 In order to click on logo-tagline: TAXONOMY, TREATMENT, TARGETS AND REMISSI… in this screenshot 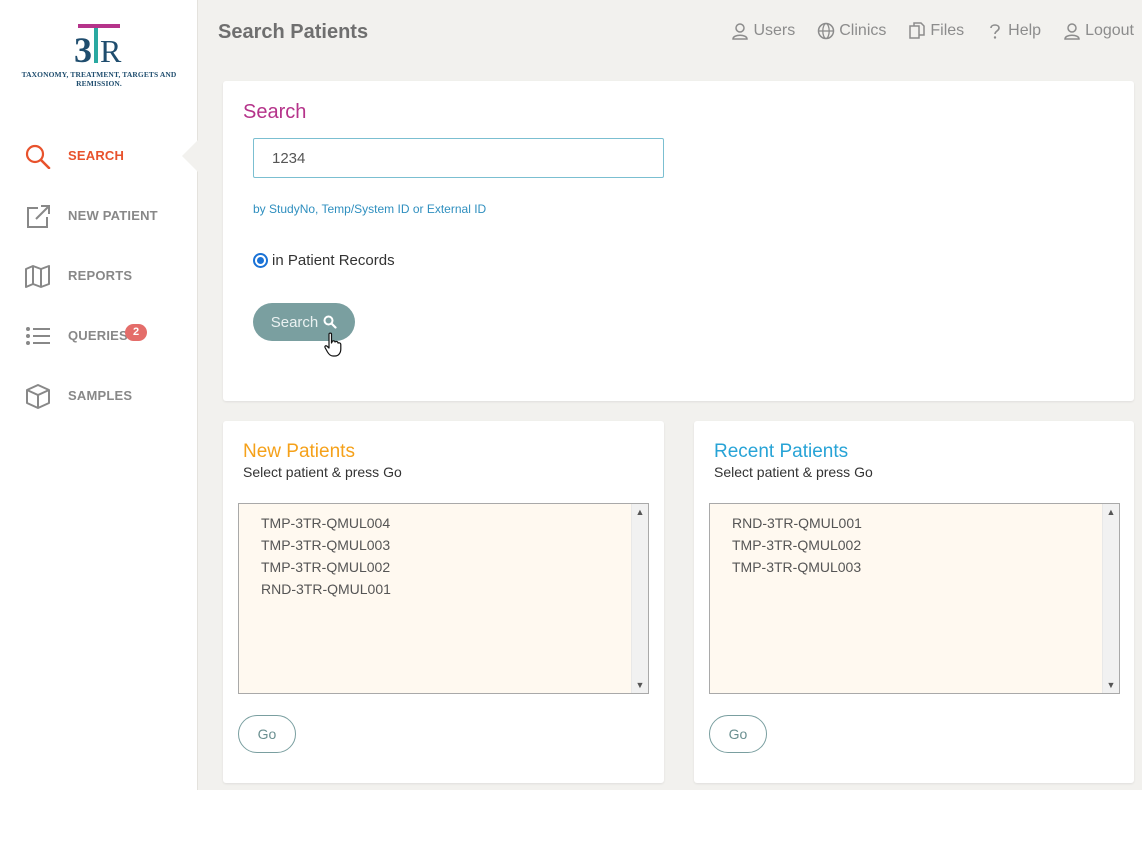, I will do `click(99, 79)`.